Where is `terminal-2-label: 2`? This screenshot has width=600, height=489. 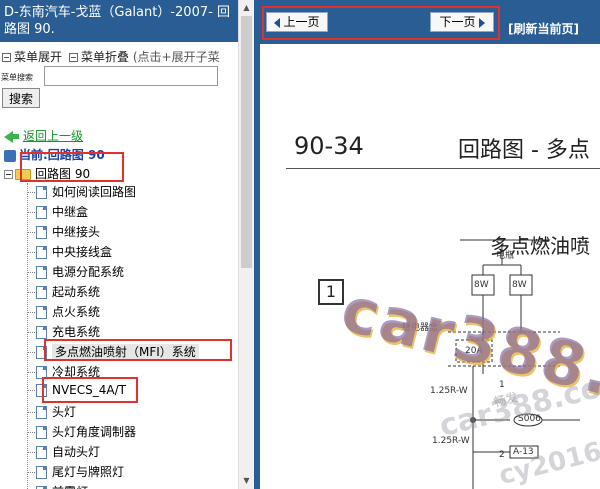
terminal-2-label: 2 is located at coordinates (502, 455).